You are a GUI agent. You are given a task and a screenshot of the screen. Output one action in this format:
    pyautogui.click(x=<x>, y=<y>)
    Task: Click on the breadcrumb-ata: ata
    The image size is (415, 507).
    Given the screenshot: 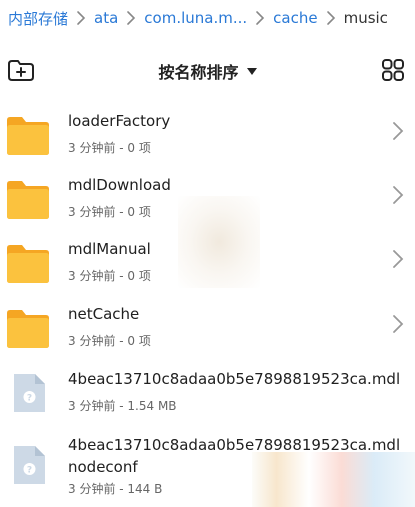 What is the action you would take?
    pyautogui.click(x=106, y=18)
    